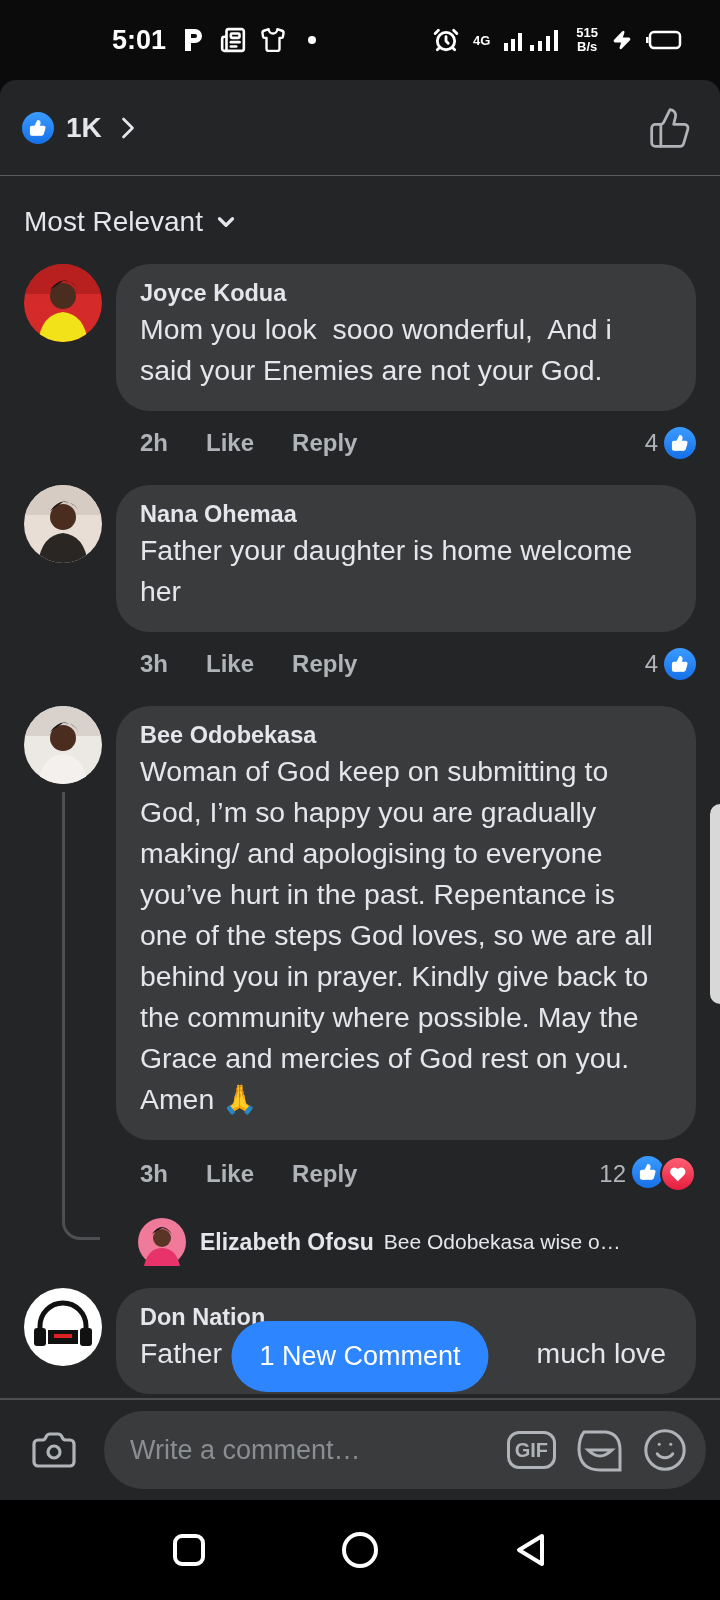 The width and height of the screenshot is (720, 1600). Describe the element at coordinates (670, 127) in the screenshot. I see `like-icon` at that location.